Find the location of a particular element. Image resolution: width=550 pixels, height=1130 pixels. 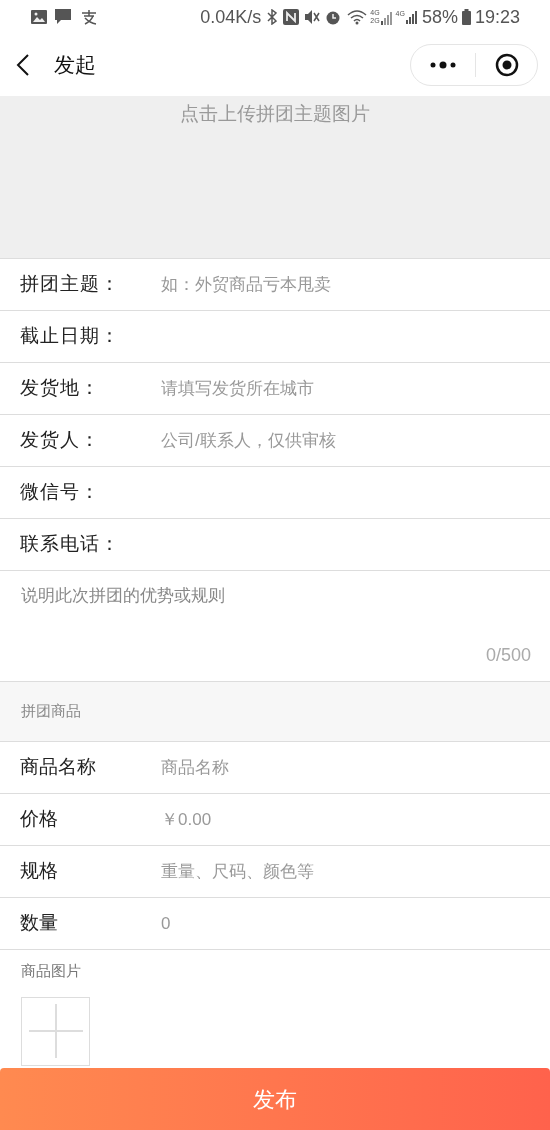

battery-icon is located at coordinates (466, 17).